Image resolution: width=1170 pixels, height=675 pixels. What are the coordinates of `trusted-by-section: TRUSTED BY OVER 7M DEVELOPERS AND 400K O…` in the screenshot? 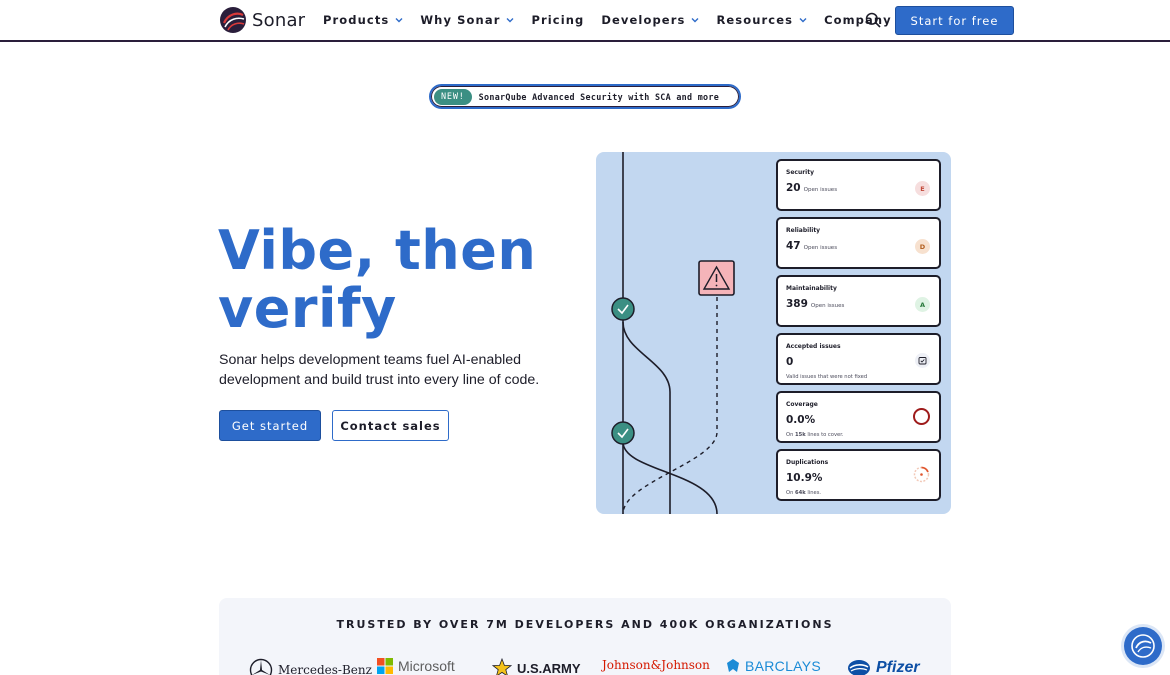 It's located at (585, 636).